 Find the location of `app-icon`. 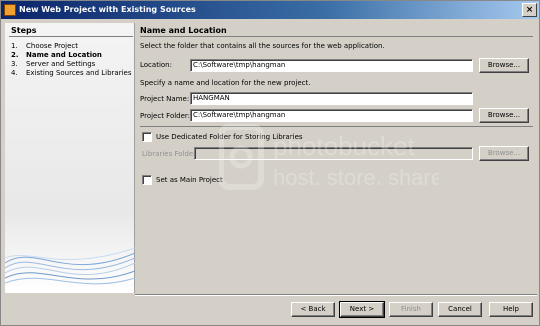

app-icon is located at coordinates (10, 10).